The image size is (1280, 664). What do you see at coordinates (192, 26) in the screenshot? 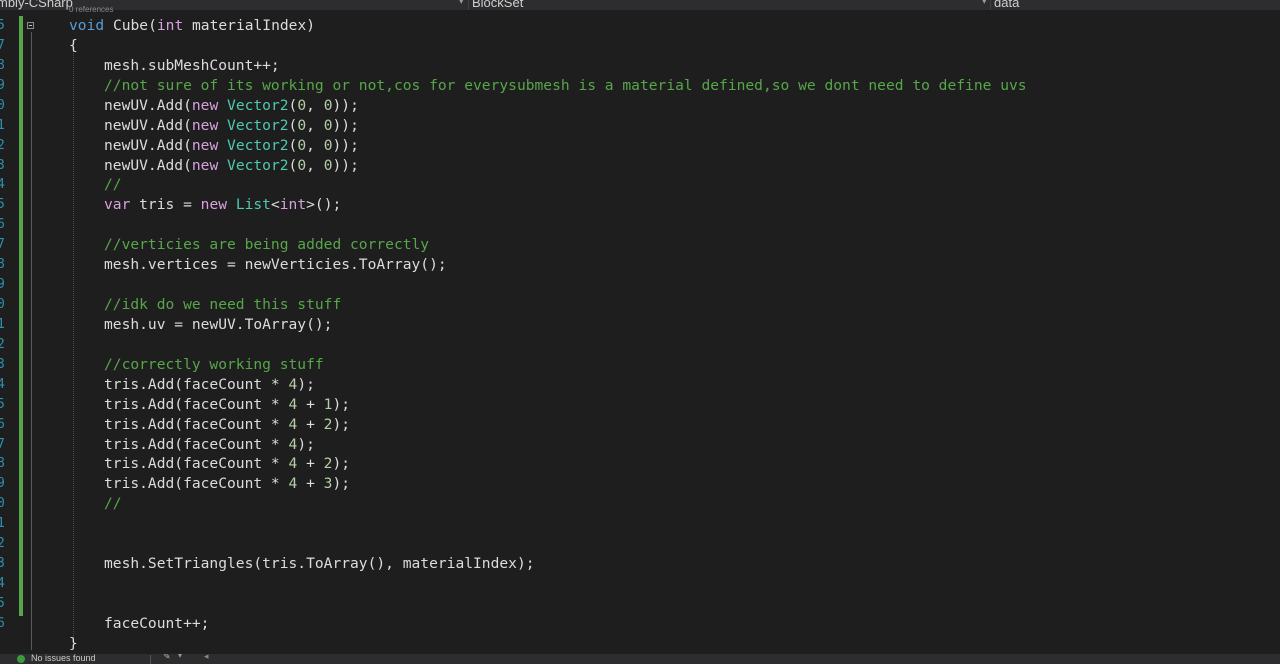
I see `code-line: void Cube(int materialIndex)` at bounding box center [192, 26].